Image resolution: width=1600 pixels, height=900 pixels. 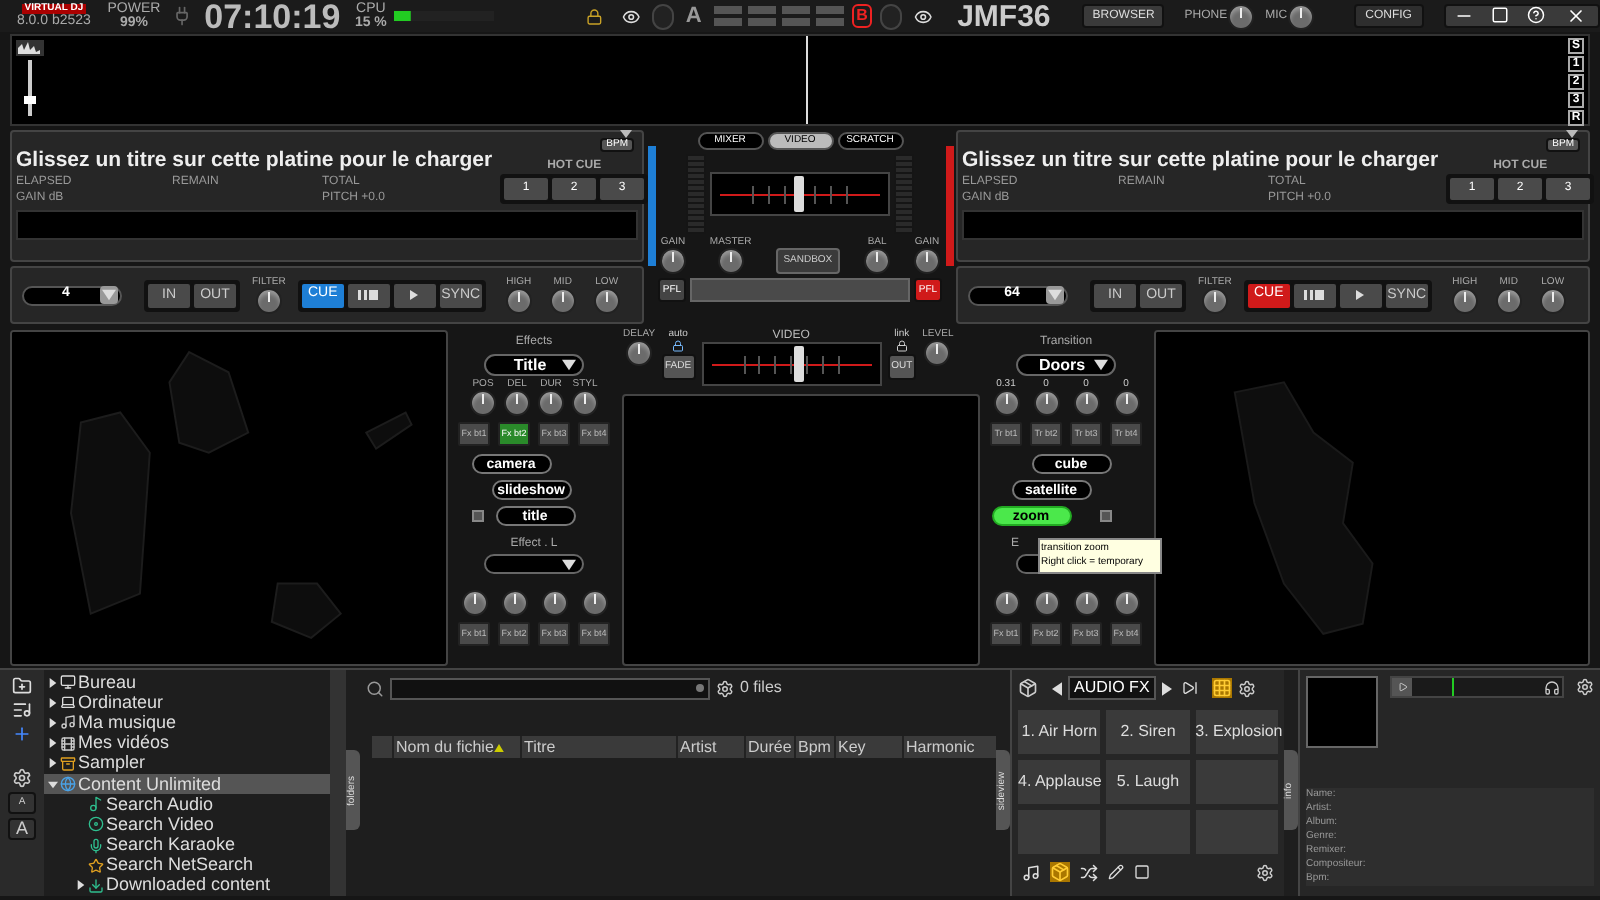 I want to click on grid-icon, so click(x=1221, y=688).